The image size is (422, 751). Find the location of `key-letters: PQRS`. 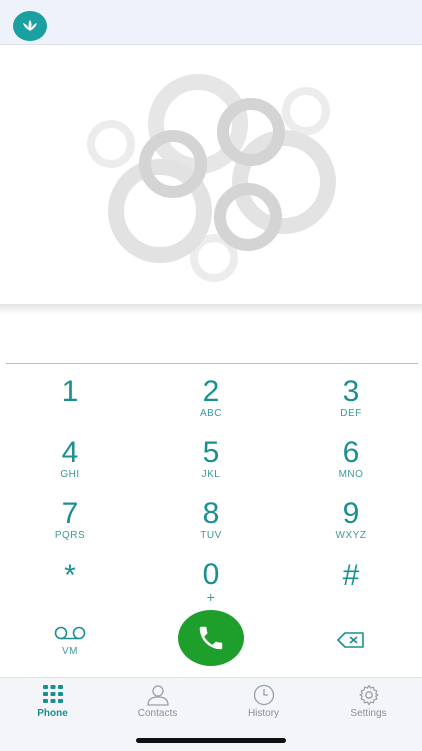

key-letters: PQRS is located at coordinates (70, 535).